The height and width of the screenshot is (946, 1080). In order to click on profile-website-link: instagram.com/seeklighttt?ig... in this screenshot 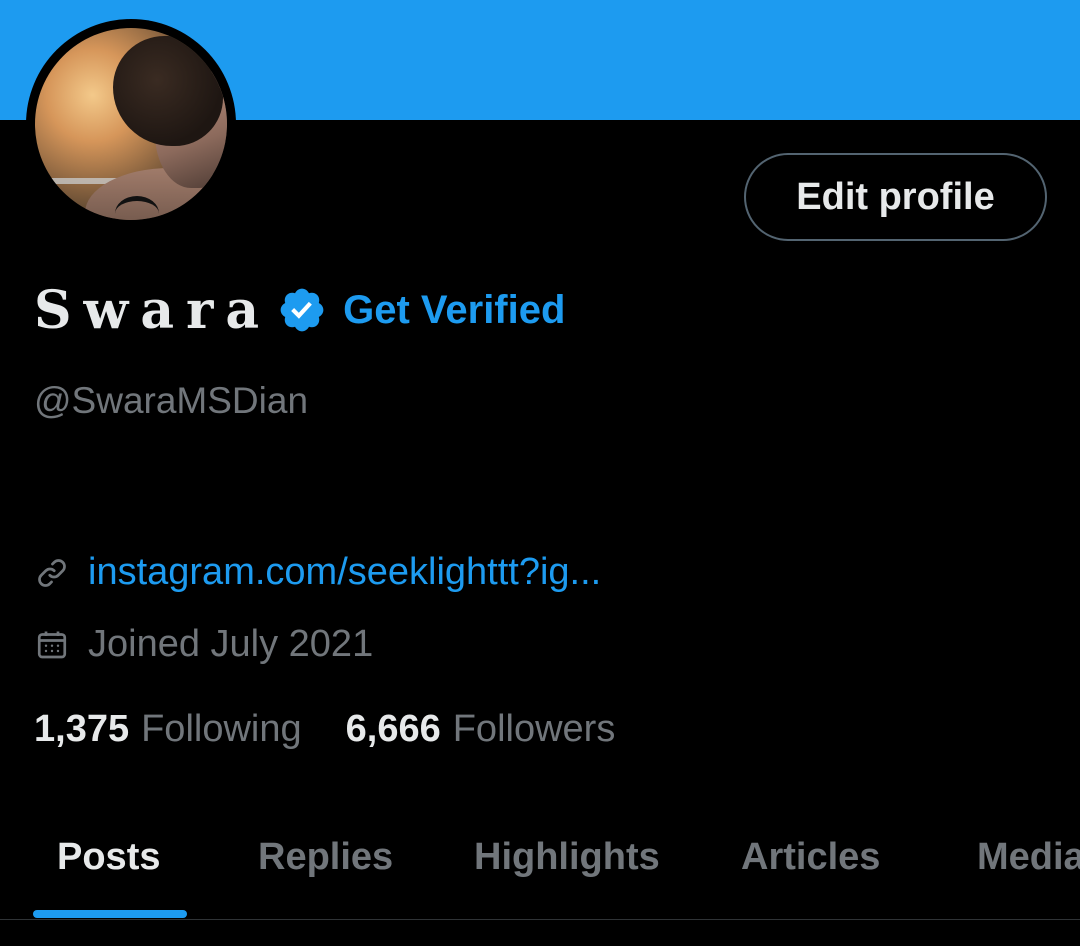, I will do `click(344, 572)`.